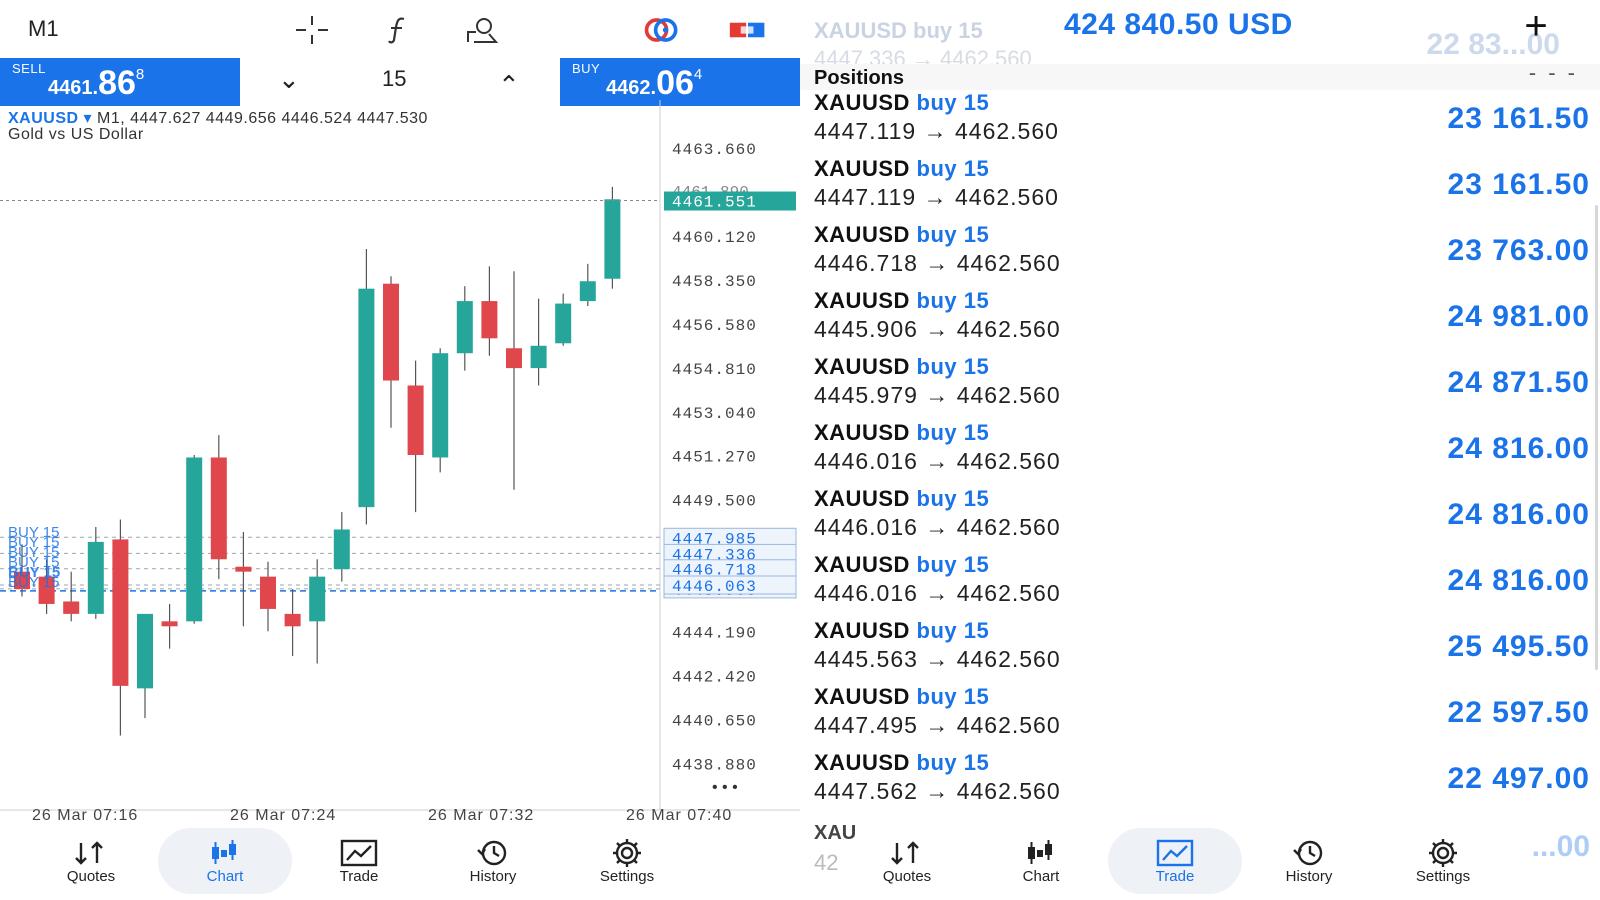 Image resolution: width=1600 pixels, height=900 pixels. What do you see at coordinates (937, 395) in the screenshot?
I see `position-prices: 4445.979 → 4462.560` at bounding box center [937, 395].